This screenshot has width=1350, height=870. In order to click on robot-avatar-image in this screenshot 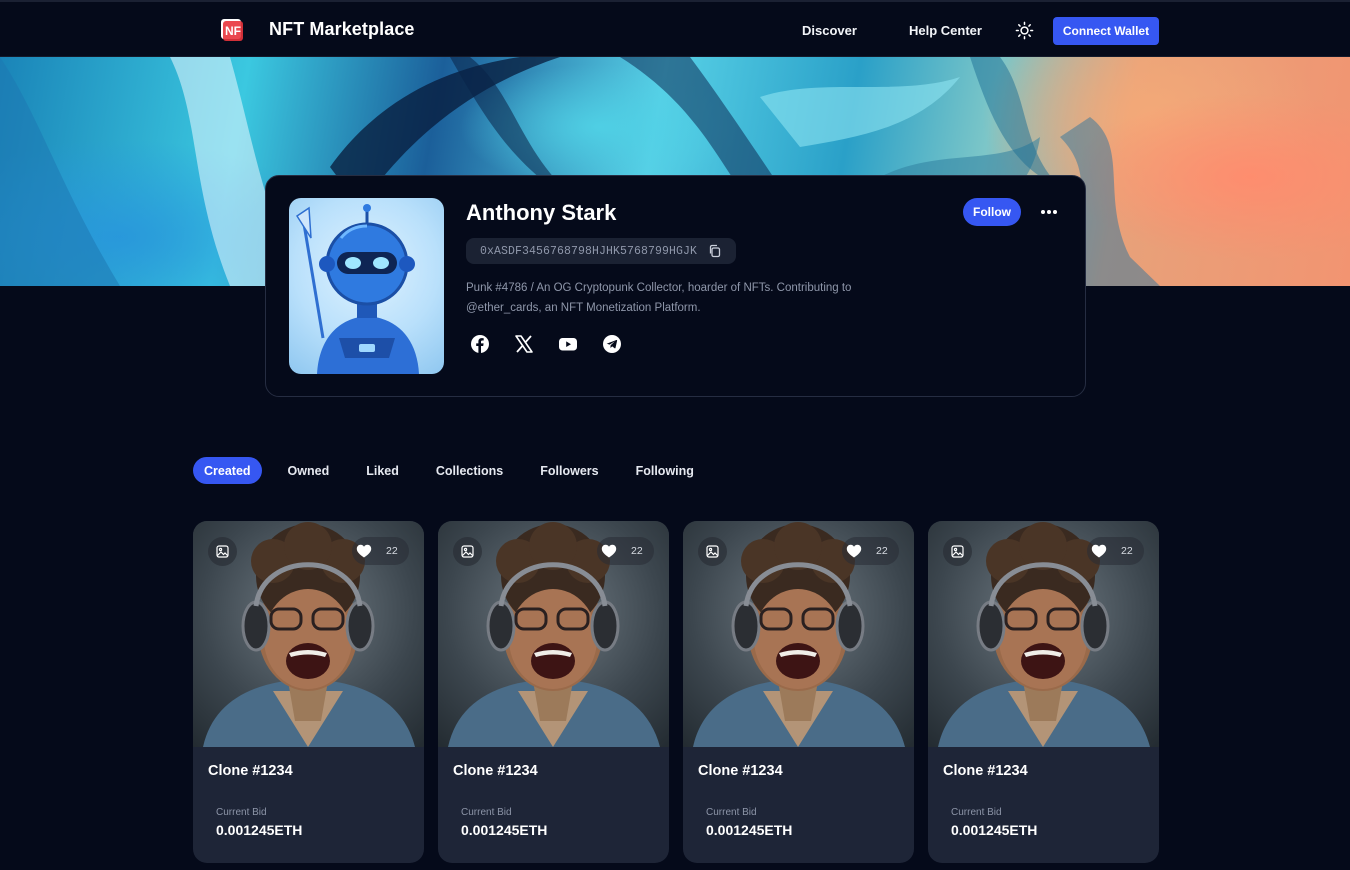, I will do `click(357, 289)`.